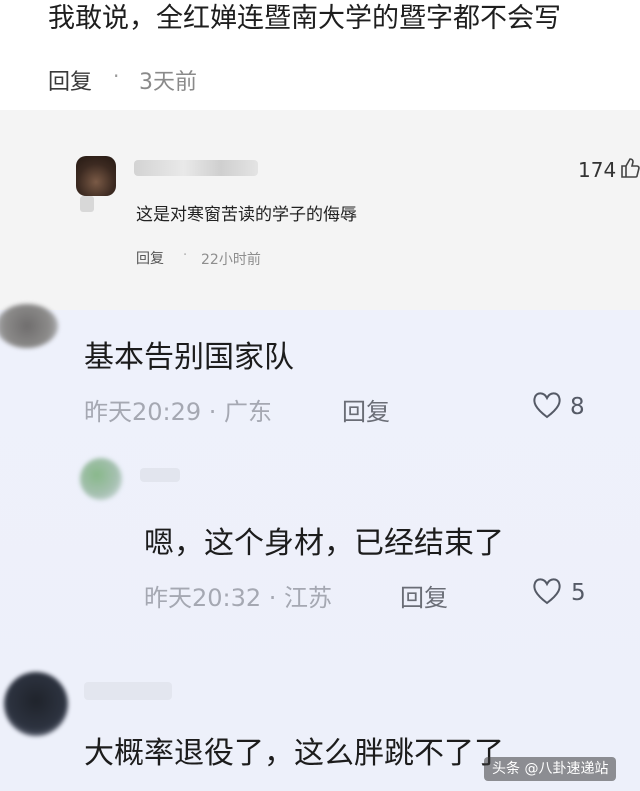  I want to click on comment-text: 嗯，这个身材，已经结束了, so click(324, 543).